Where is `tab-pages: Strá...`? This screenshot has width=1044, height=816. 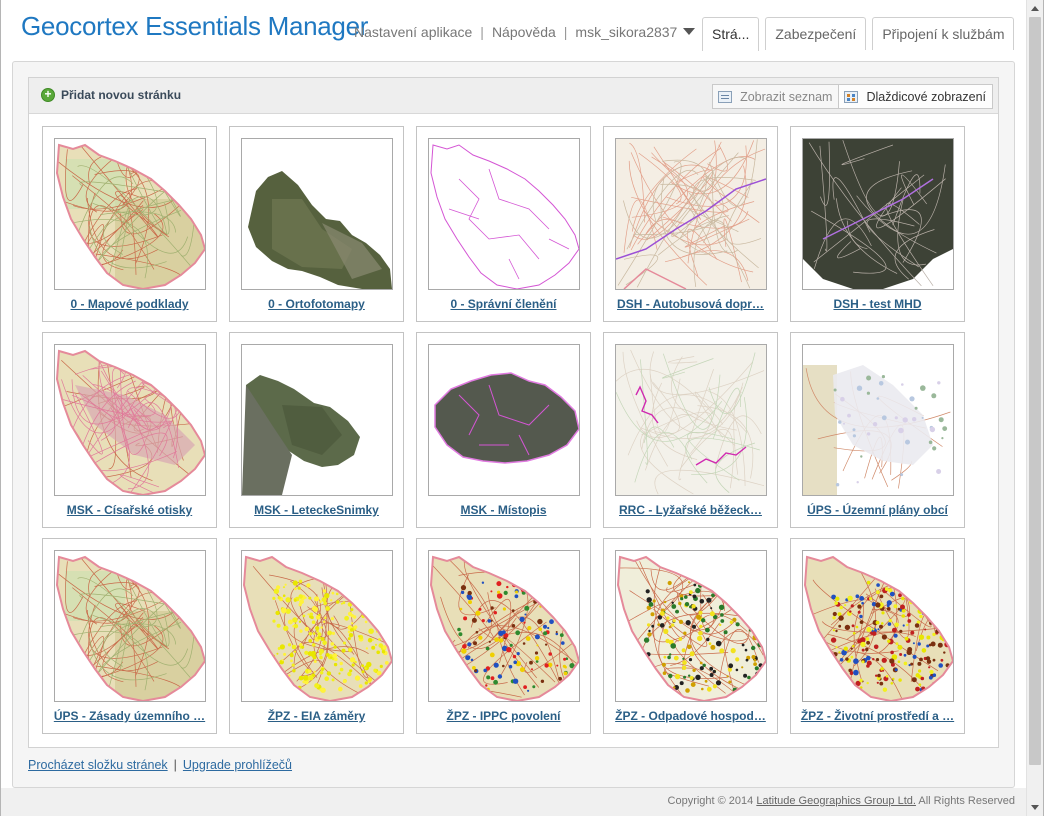
tab-pages: Strá... is located at coordinates (731, 34).